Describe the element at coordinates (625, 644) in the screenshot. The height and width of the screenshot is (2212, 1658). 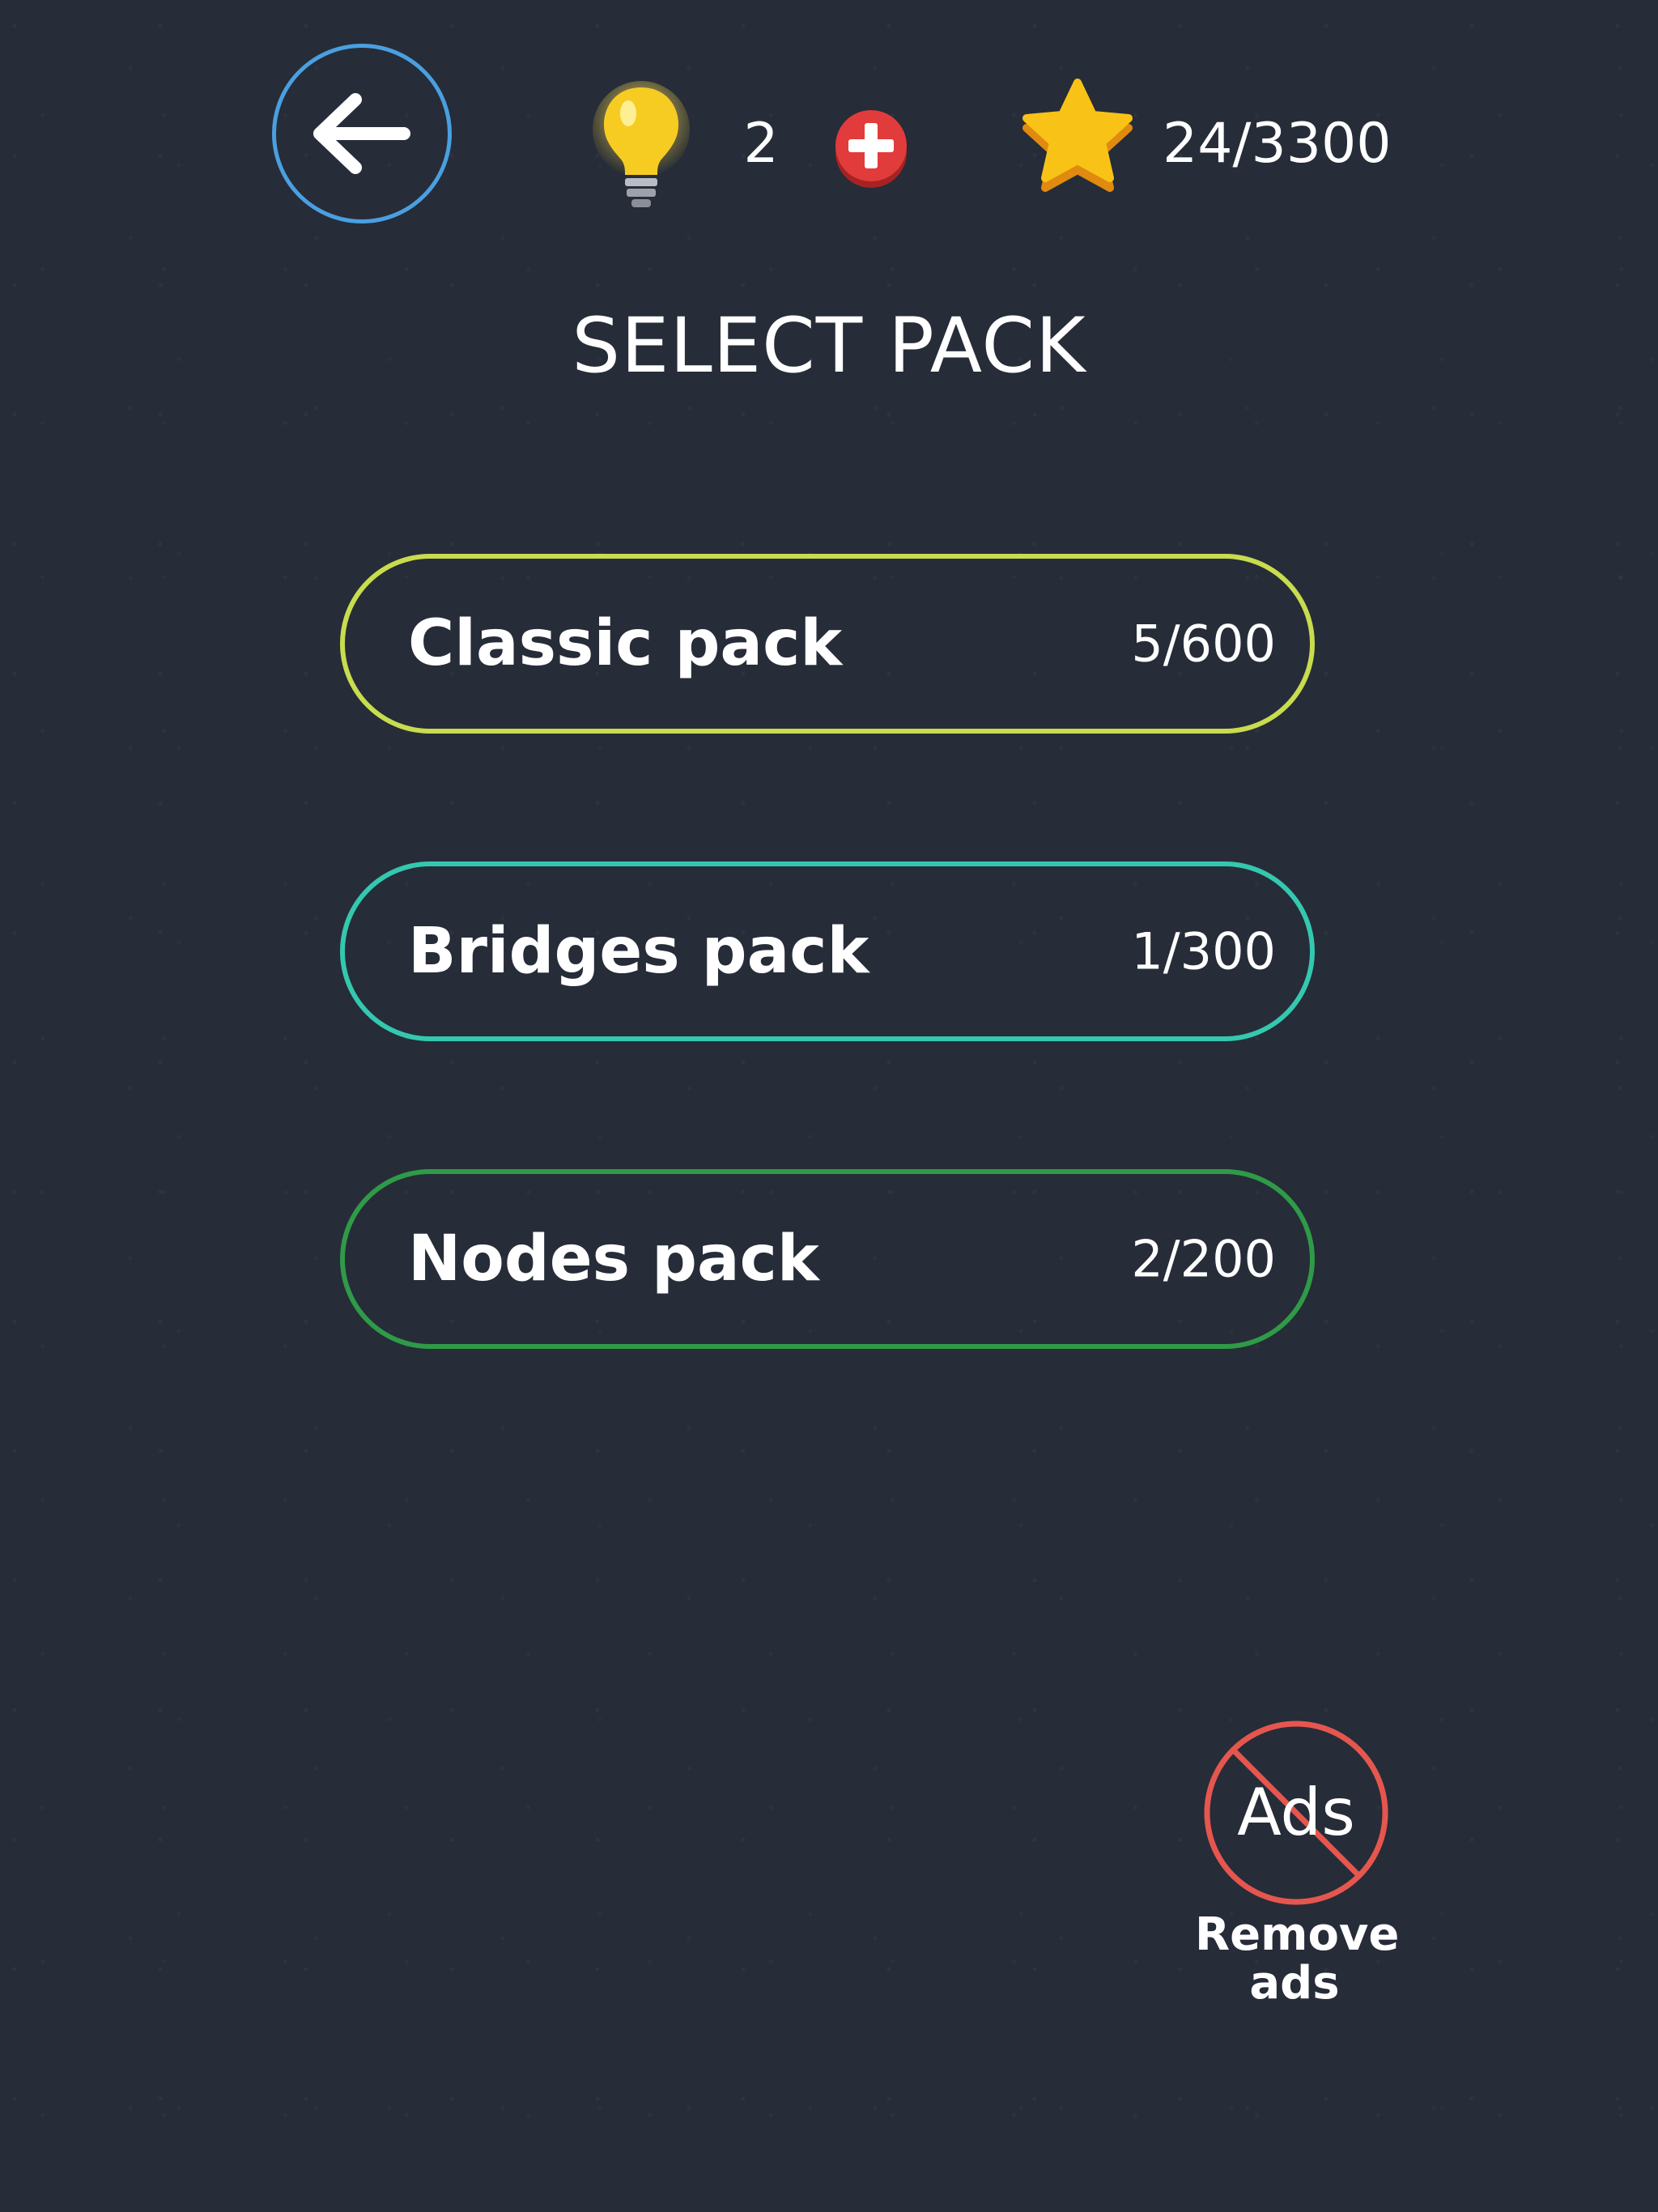
I see `pack-name: Classic pack` at that location.